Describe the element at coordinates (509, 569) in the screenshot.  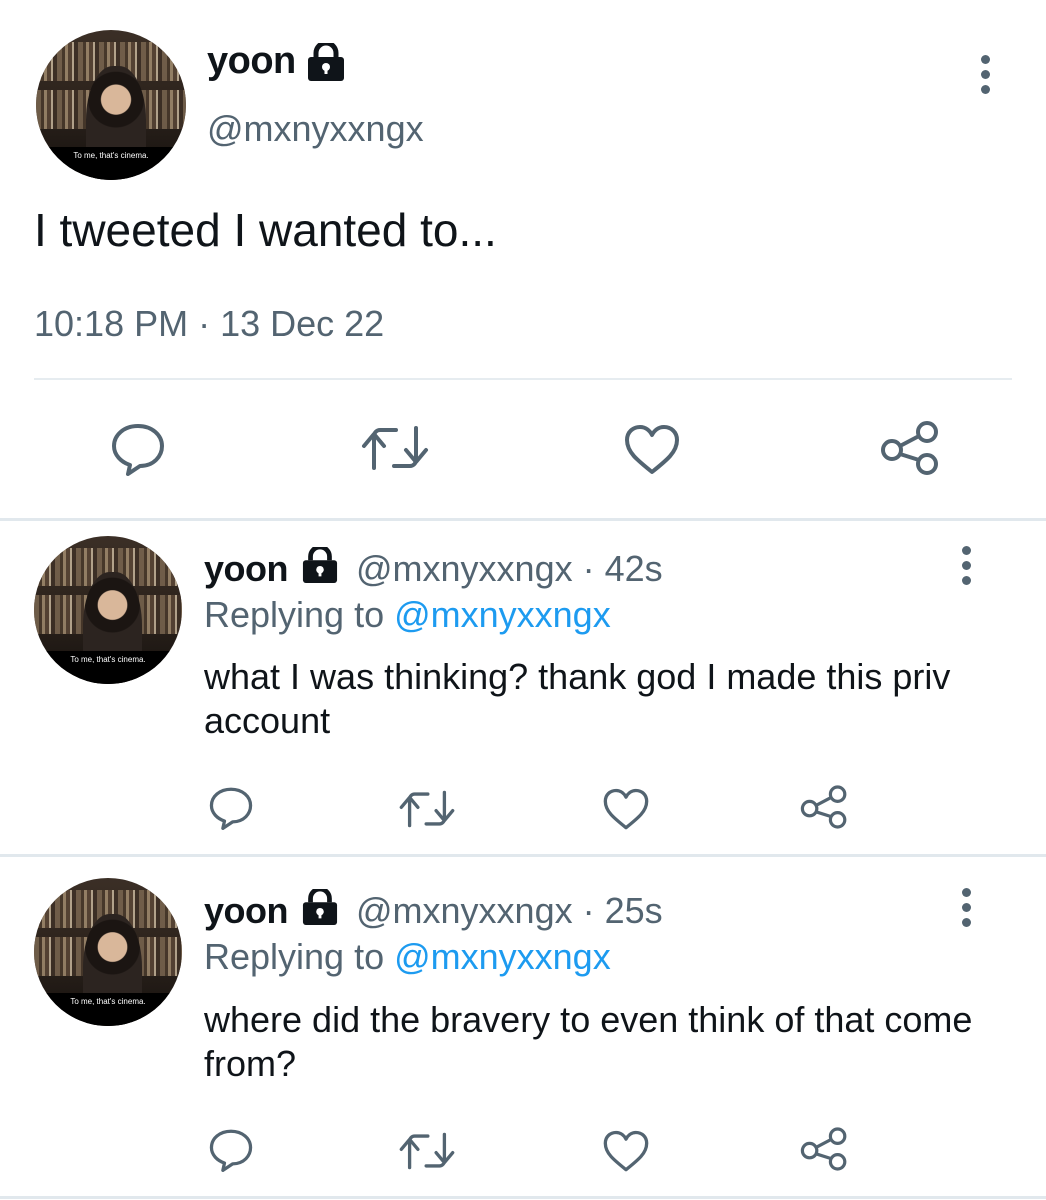
I see `handle-timestamp: @mxnyxxngx · 42s` at that location.